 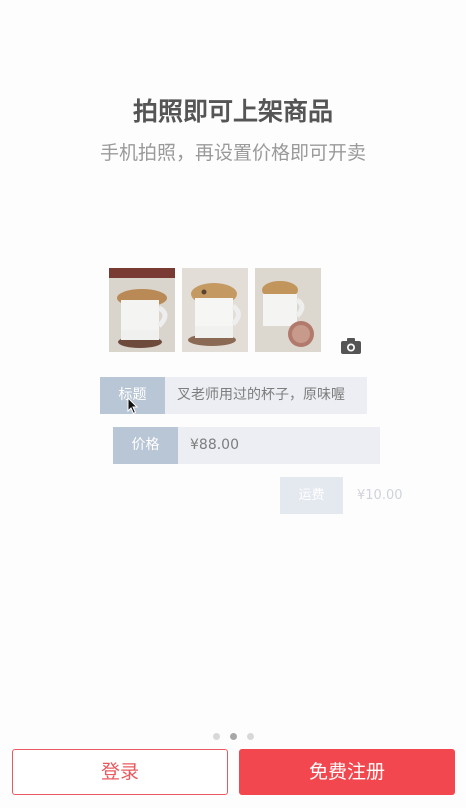 I want to click on page-dot-active, so click(x=233, y=736).